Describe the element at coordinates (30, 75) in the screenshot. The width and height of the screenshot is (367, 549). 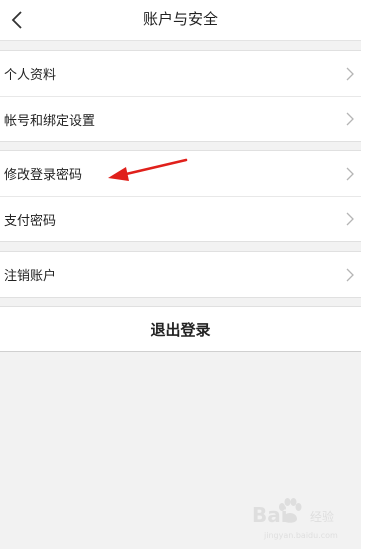
I see `menu-item-label: 个人资料` at that location.